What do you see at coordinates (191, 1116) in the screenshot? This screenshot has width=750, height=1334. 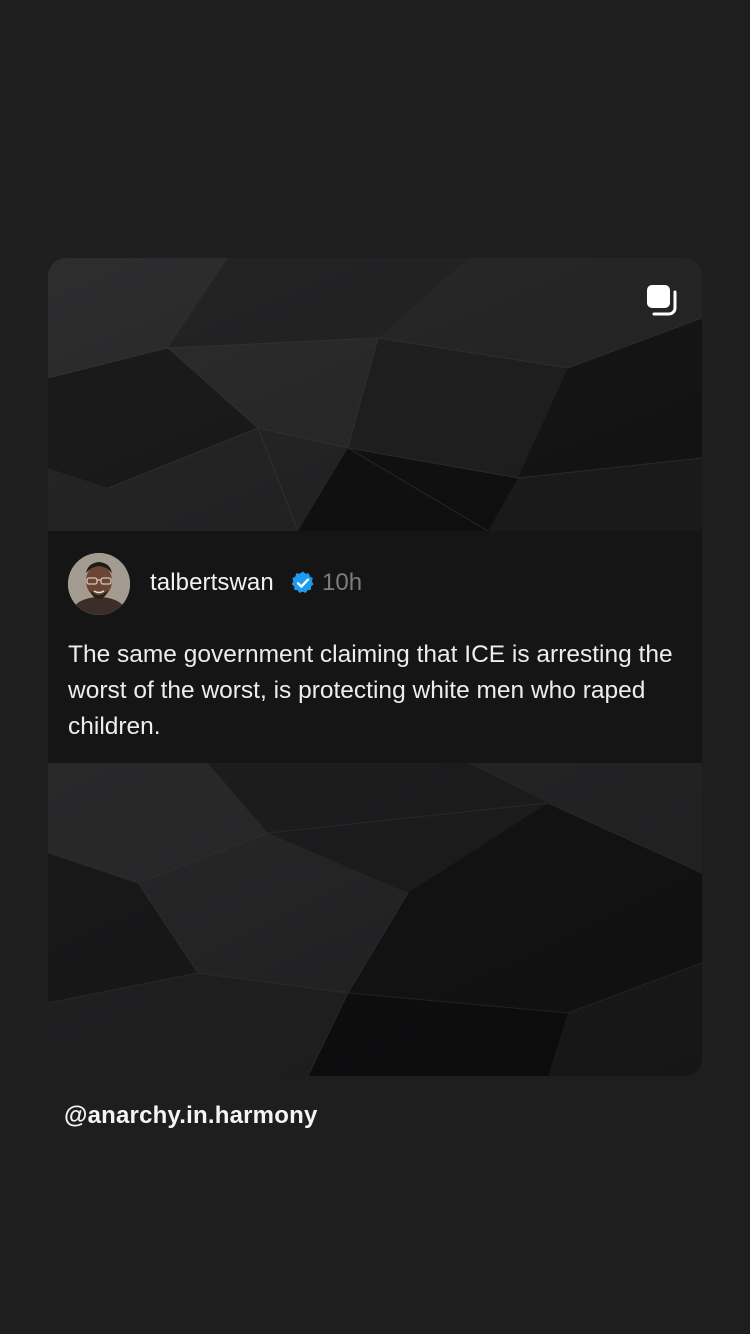 I see `mention-sticker: @anarchy.in.harmony` at bounding box center [191, 1116].